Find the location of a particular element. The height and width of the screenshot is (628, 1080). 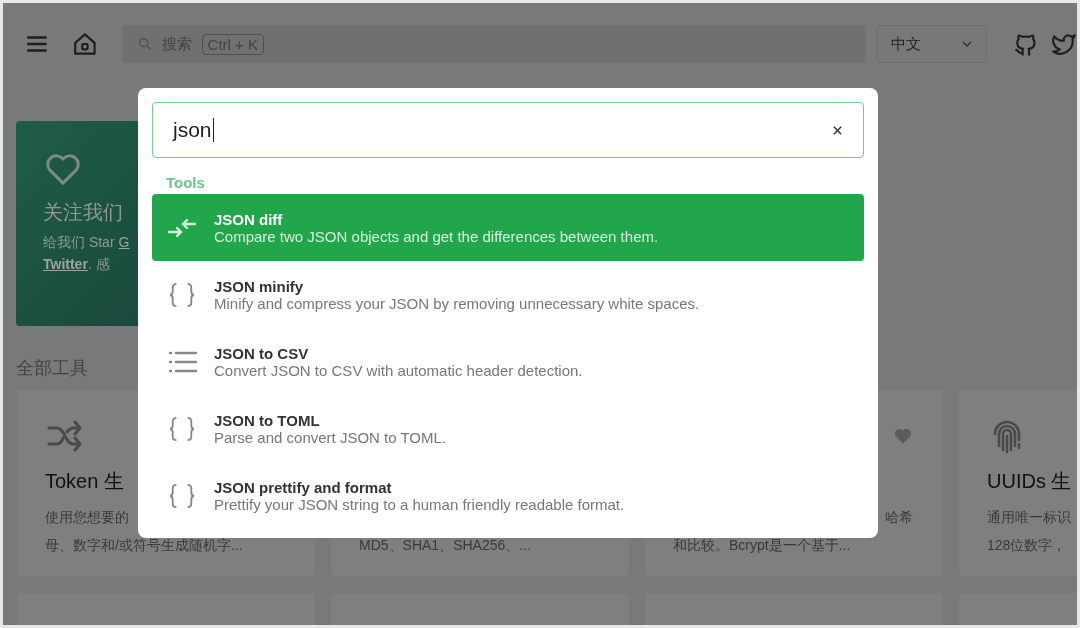

result-description: Minify and compress your JSON by removing unnecessary white spaces. is located at coordinates (457, 303).